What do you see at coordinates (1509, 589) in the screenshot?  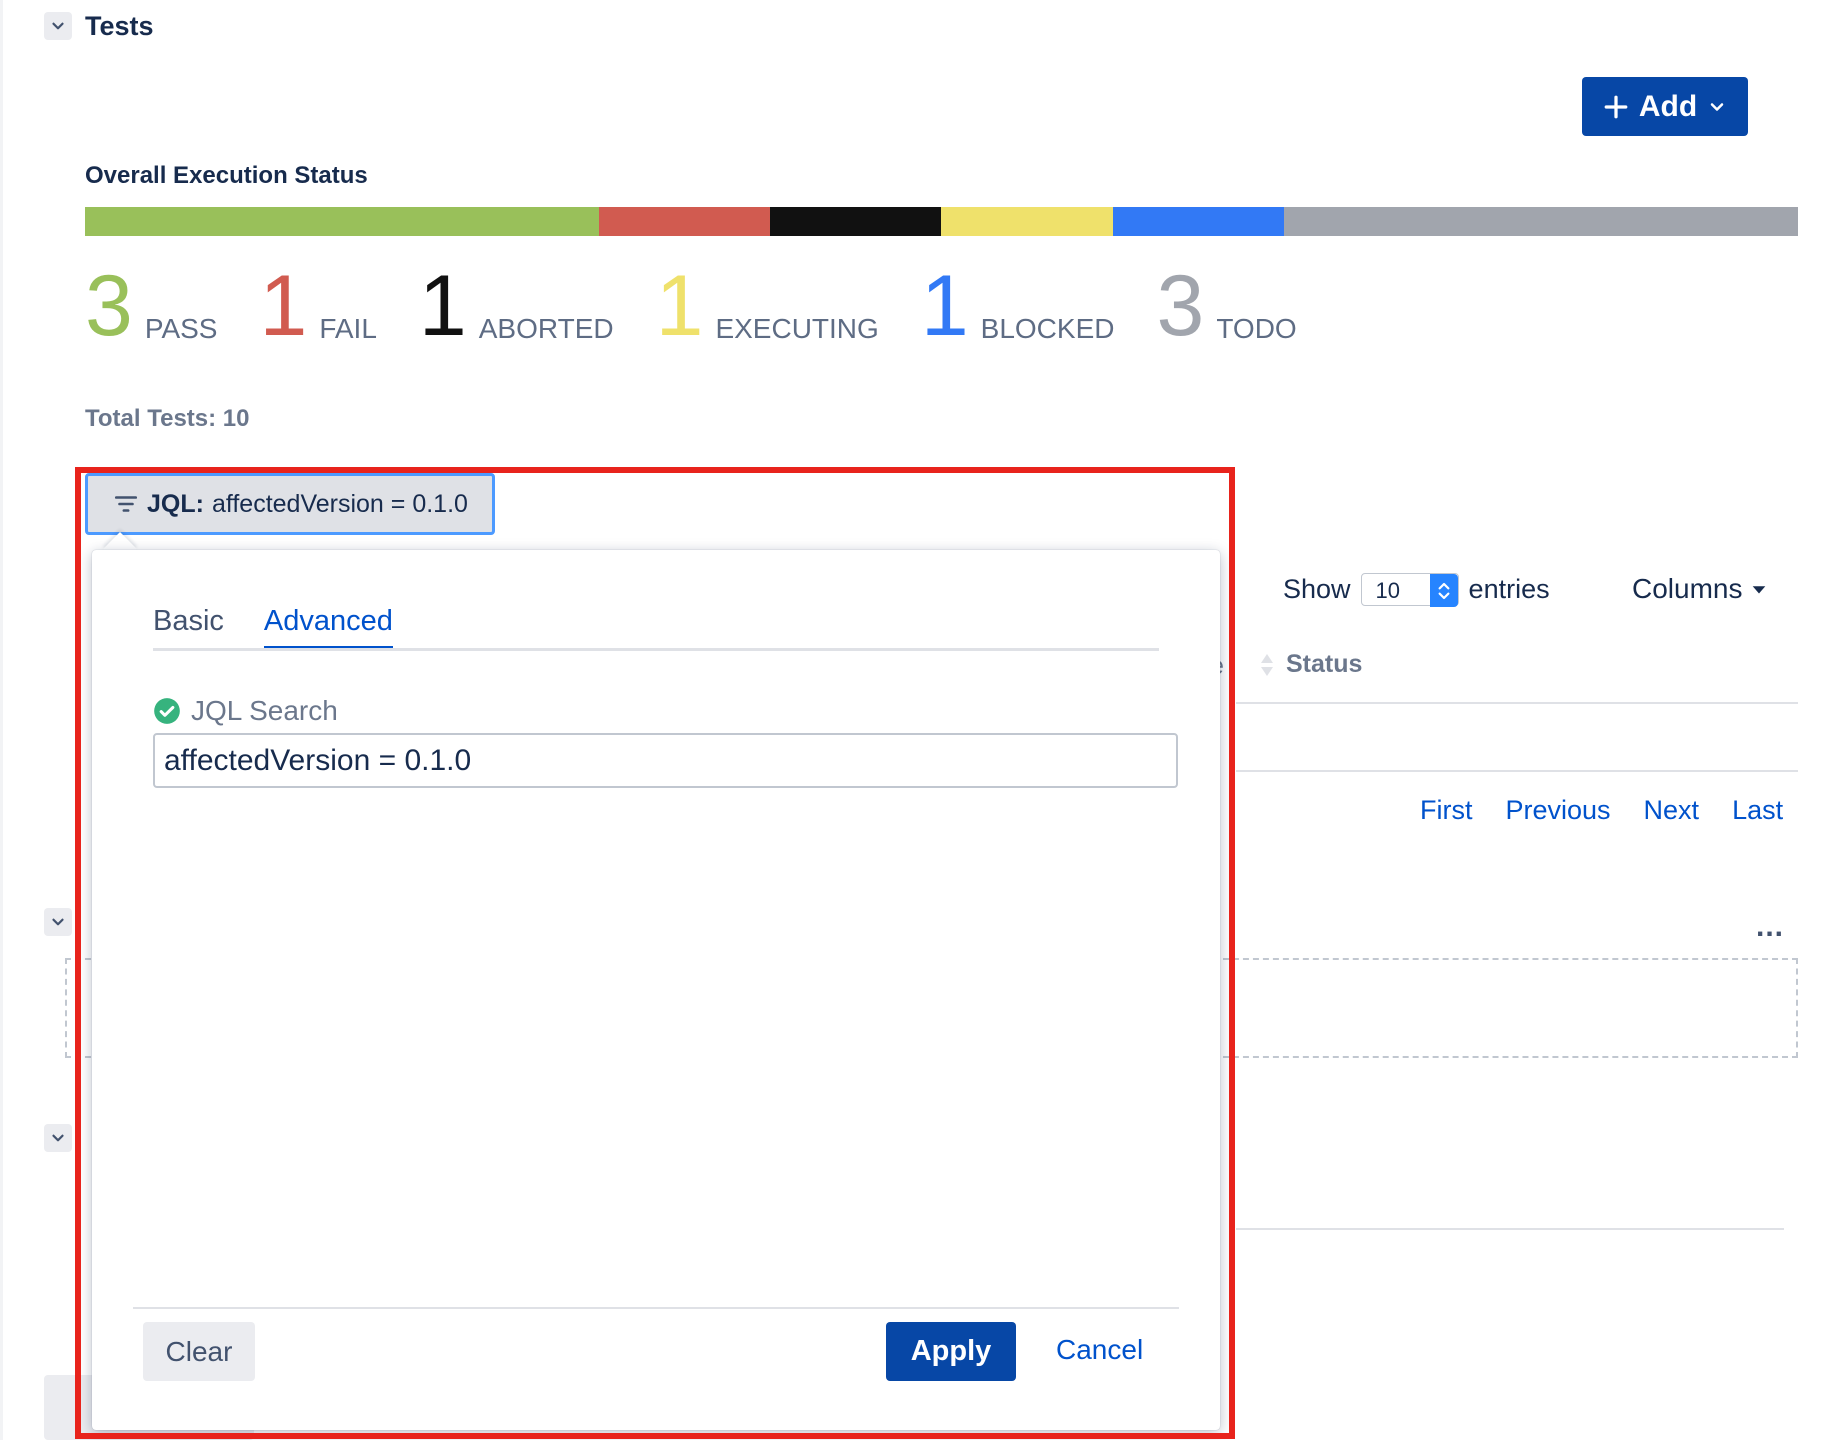 I see `entries-label: entries` at bounding box center [1509, 589].